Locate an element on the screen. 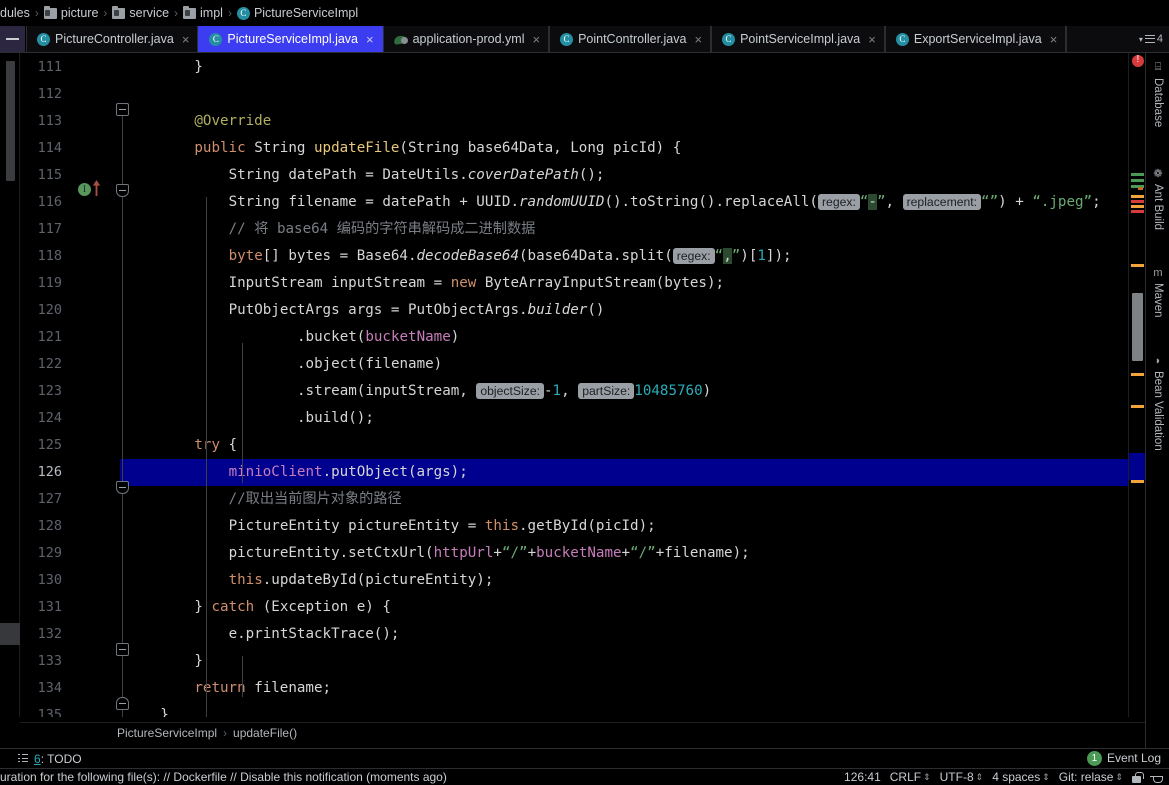 Image resolution: width=1169 pixels, height=785 pixels. inspection-widget-icon is located at coordinates (1156, 777).